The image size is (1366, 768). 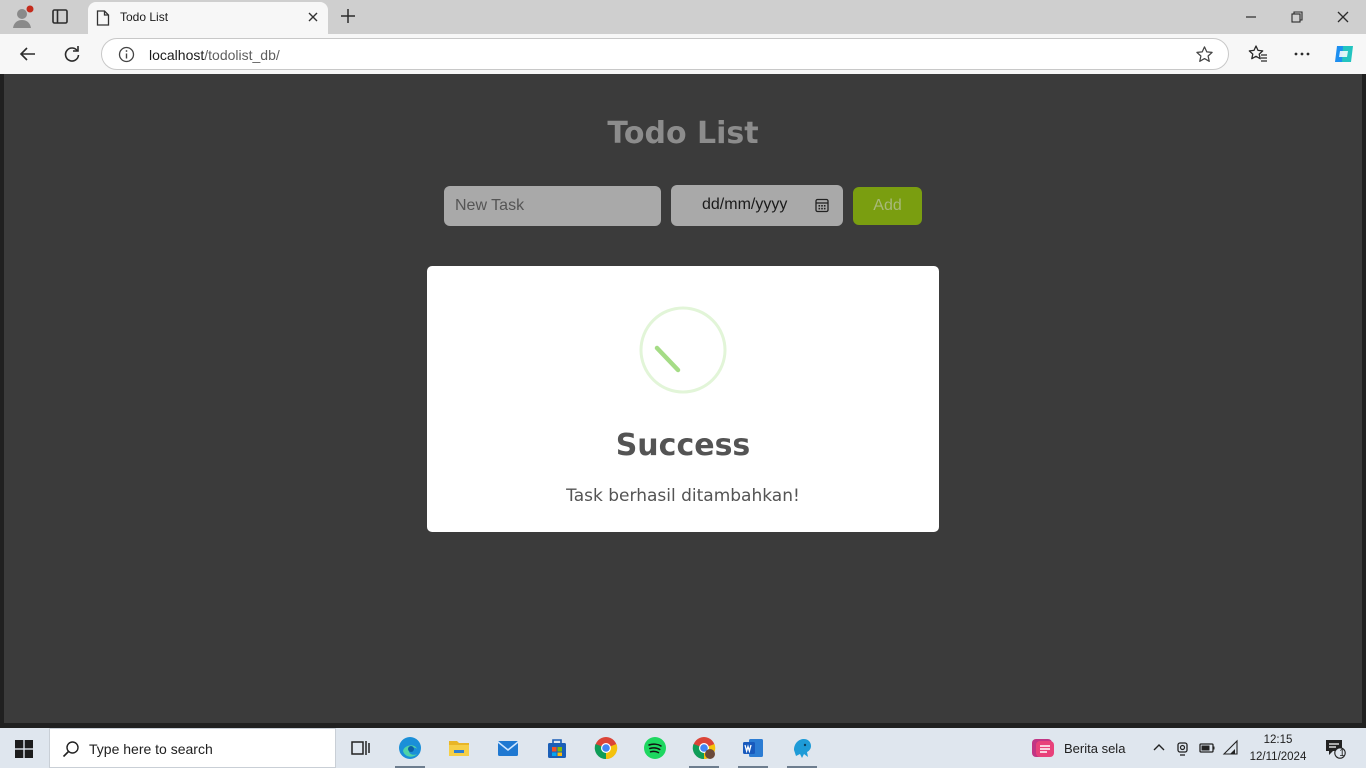 I want to click on edge-icon, so click(x=410, y=748).